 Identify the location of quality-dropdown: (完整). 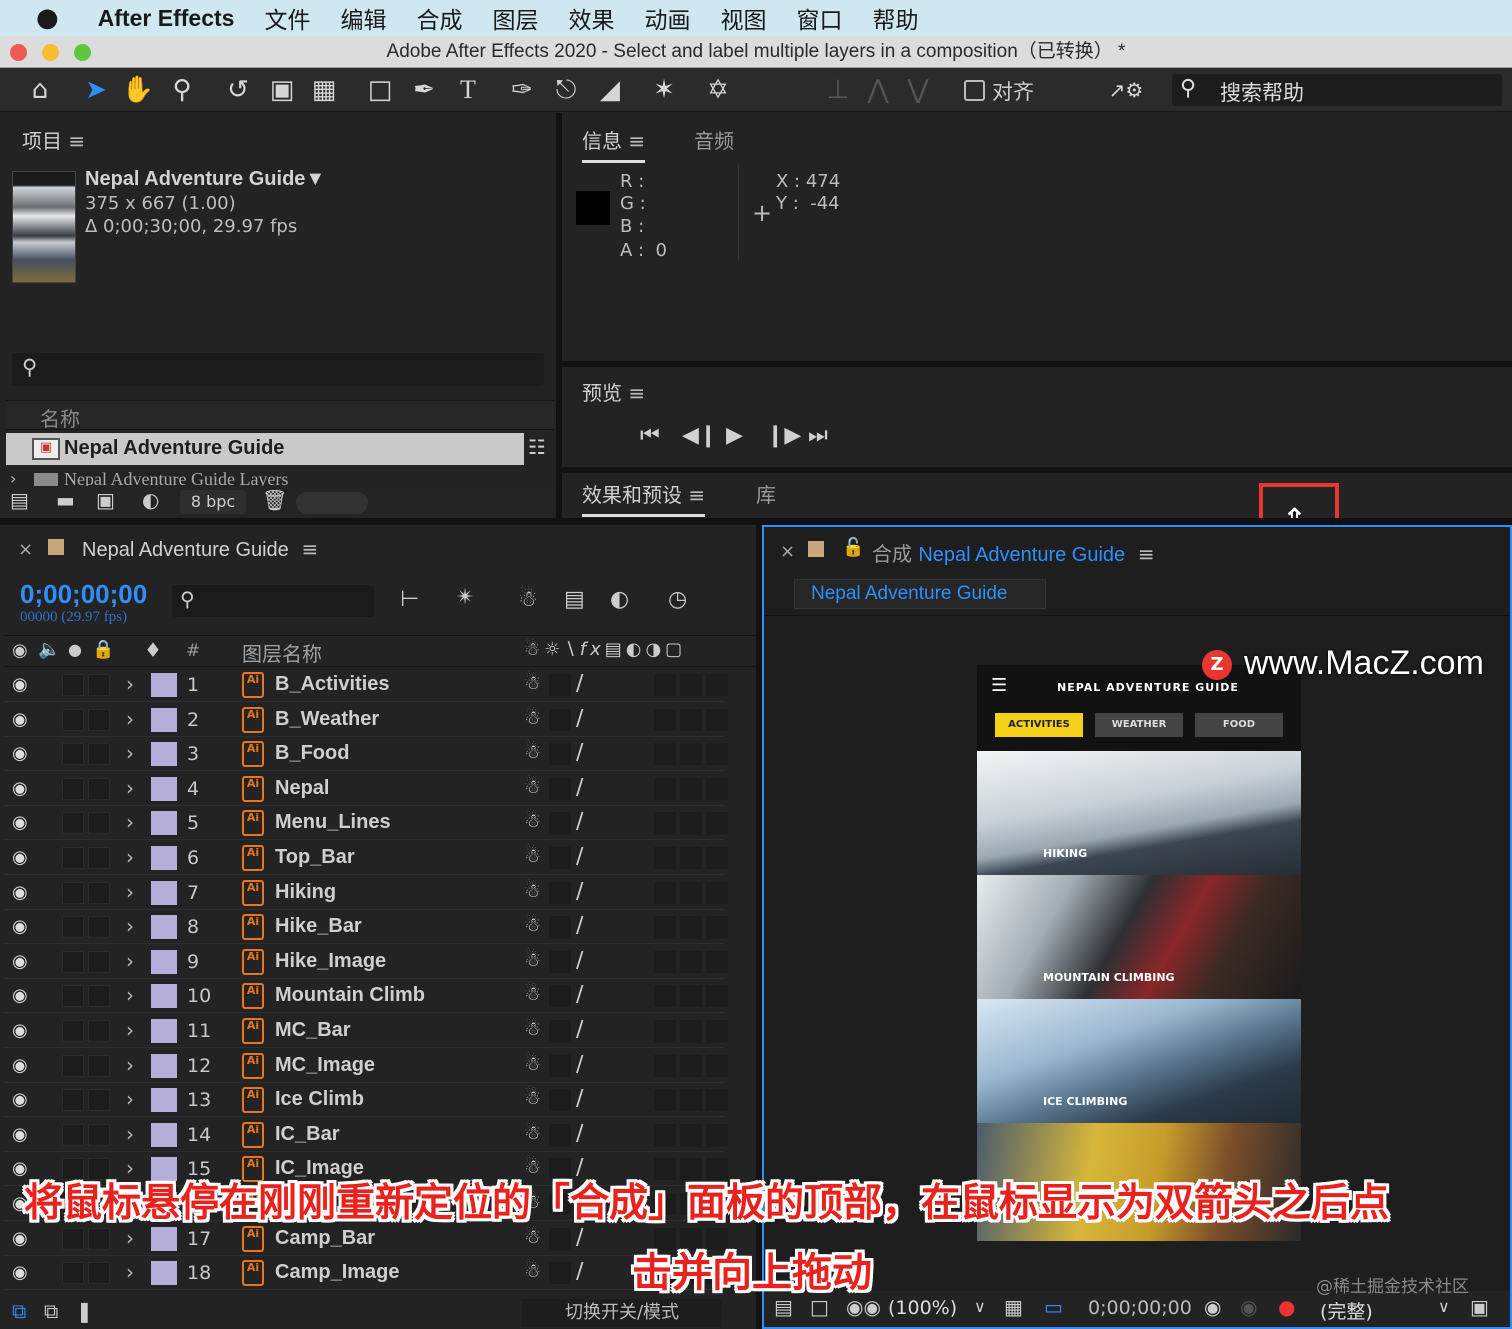
(1346, 1310).